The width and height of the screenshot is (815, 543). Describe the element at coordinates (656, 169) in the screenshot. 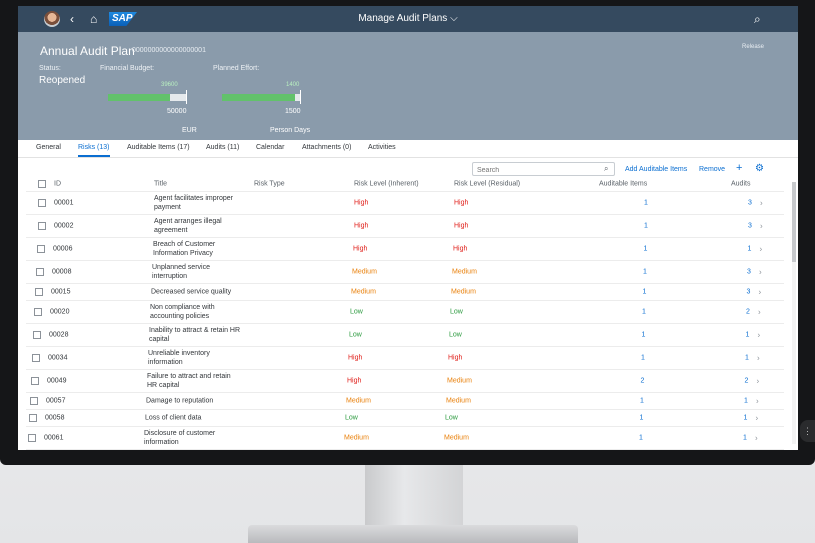

I see `add-auditable-items-button: Add Auditable Items` at that location.